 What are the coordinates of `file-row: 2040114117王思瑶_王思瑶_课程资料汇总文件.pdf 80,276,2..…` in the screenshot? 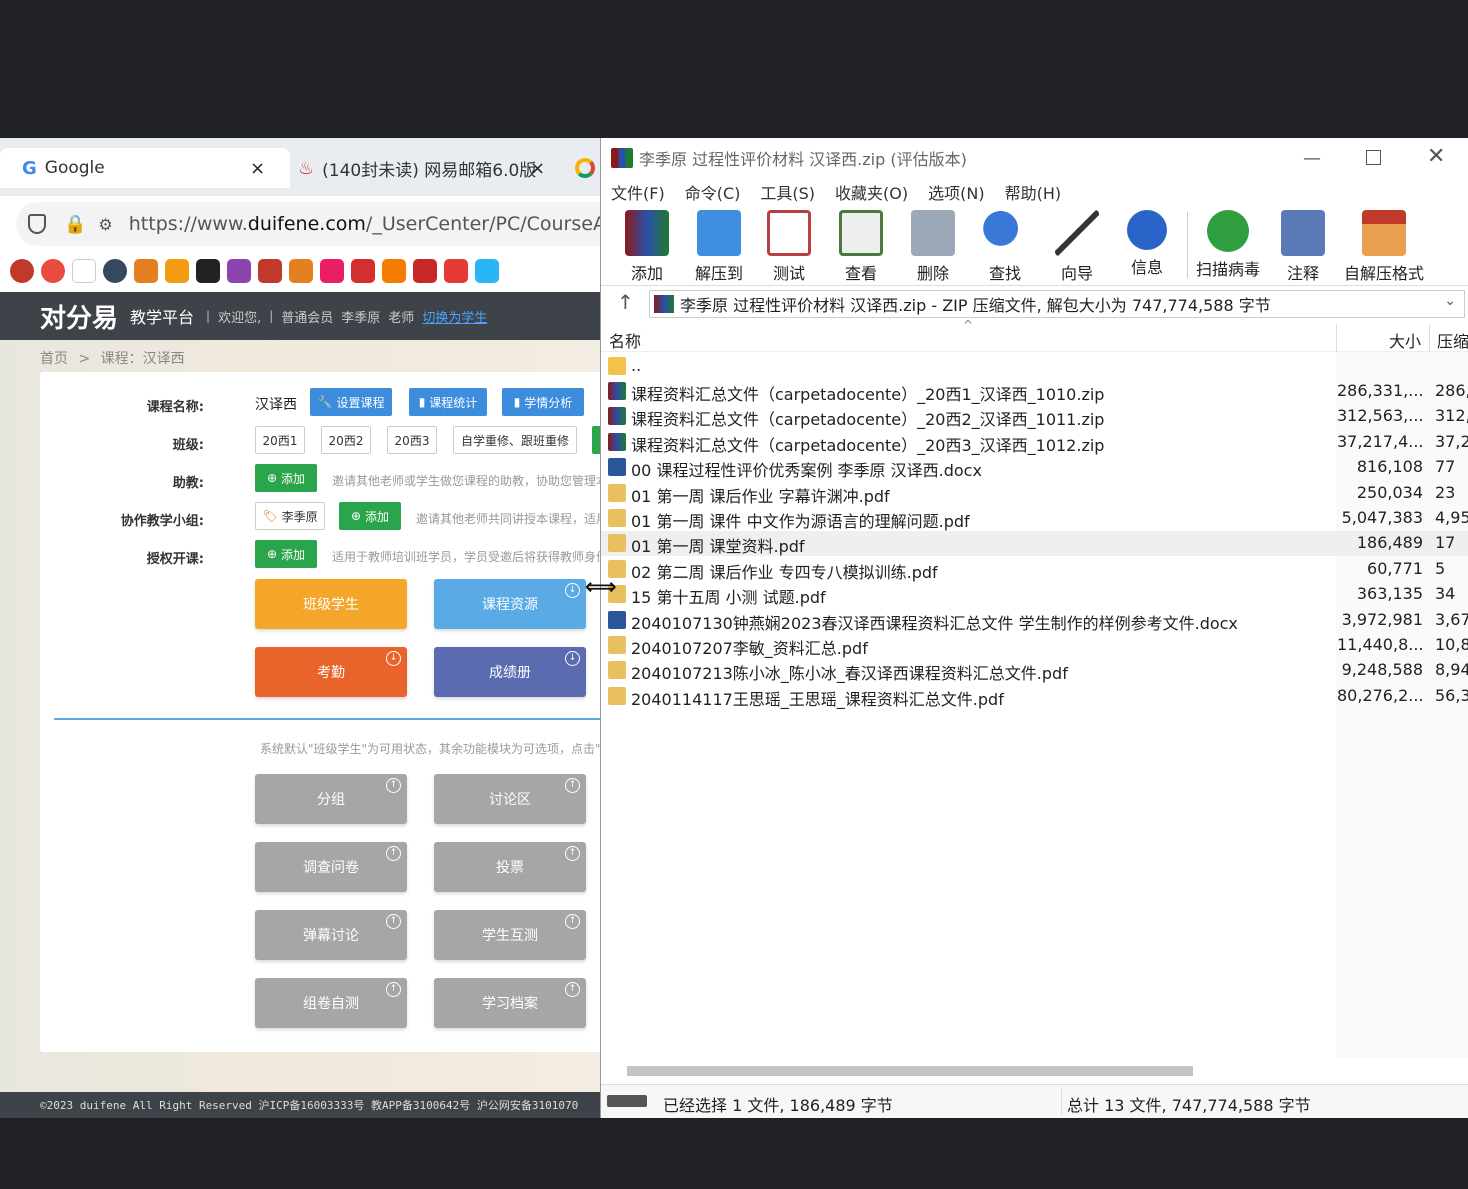 It's located at (1034, 696).